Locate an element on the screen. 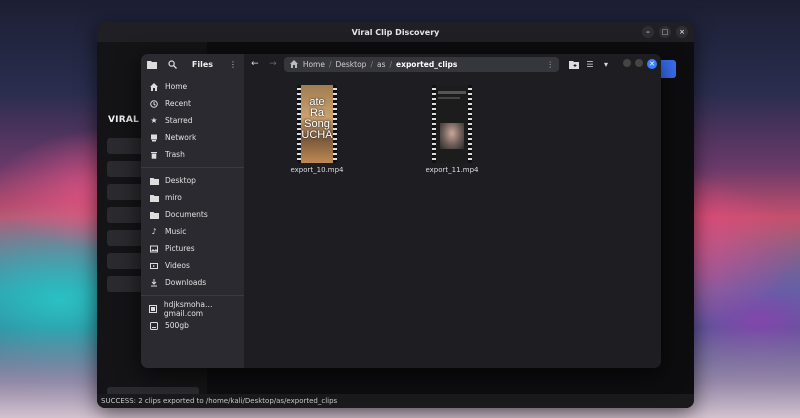  files-title: Files is located at coordinates (202, 64).